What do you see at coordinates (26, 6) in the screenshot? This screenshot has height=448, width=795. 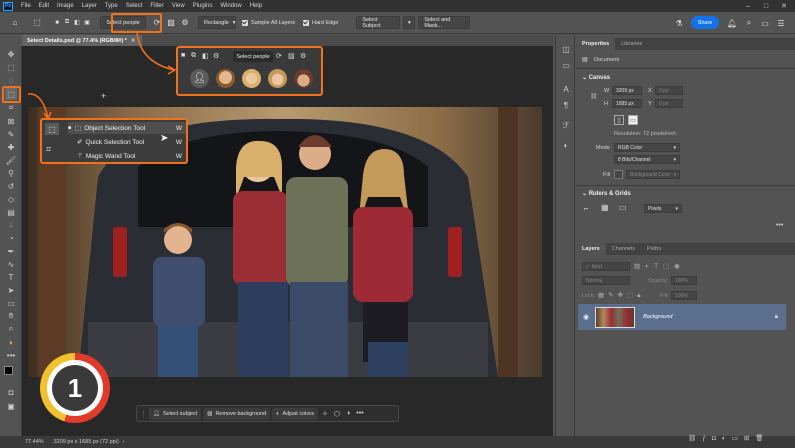 I see `menu-file: File` at bounding box center [26, 6].